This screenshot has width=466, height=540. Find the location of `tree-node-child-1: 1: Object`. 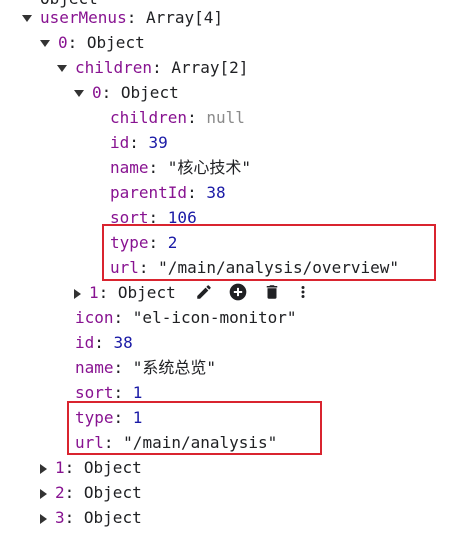

tree-node-child-1: 1: Object is located at coordinates (125, 292).